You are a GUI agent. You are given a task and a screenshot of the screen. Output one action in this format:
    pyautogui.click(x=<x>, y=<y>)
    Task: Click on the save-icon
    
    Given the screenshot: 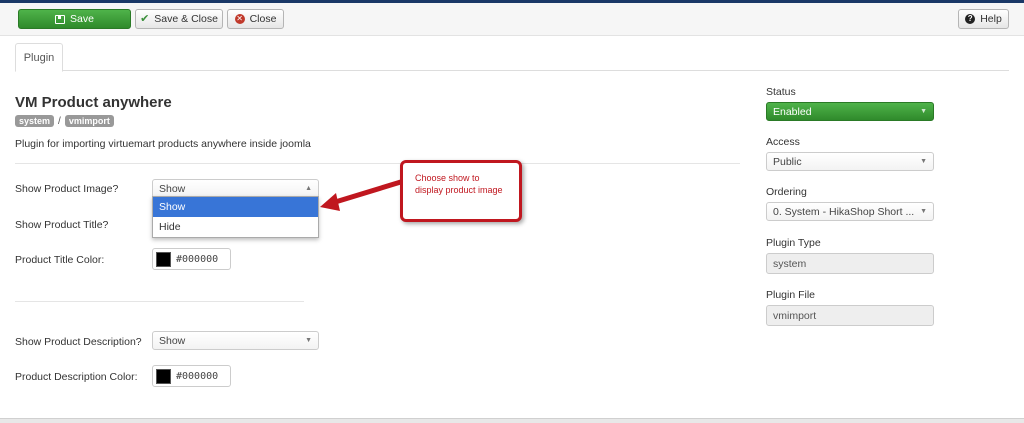 What is the action you would take?
    pyautogui.click(x=60, y=19)
    